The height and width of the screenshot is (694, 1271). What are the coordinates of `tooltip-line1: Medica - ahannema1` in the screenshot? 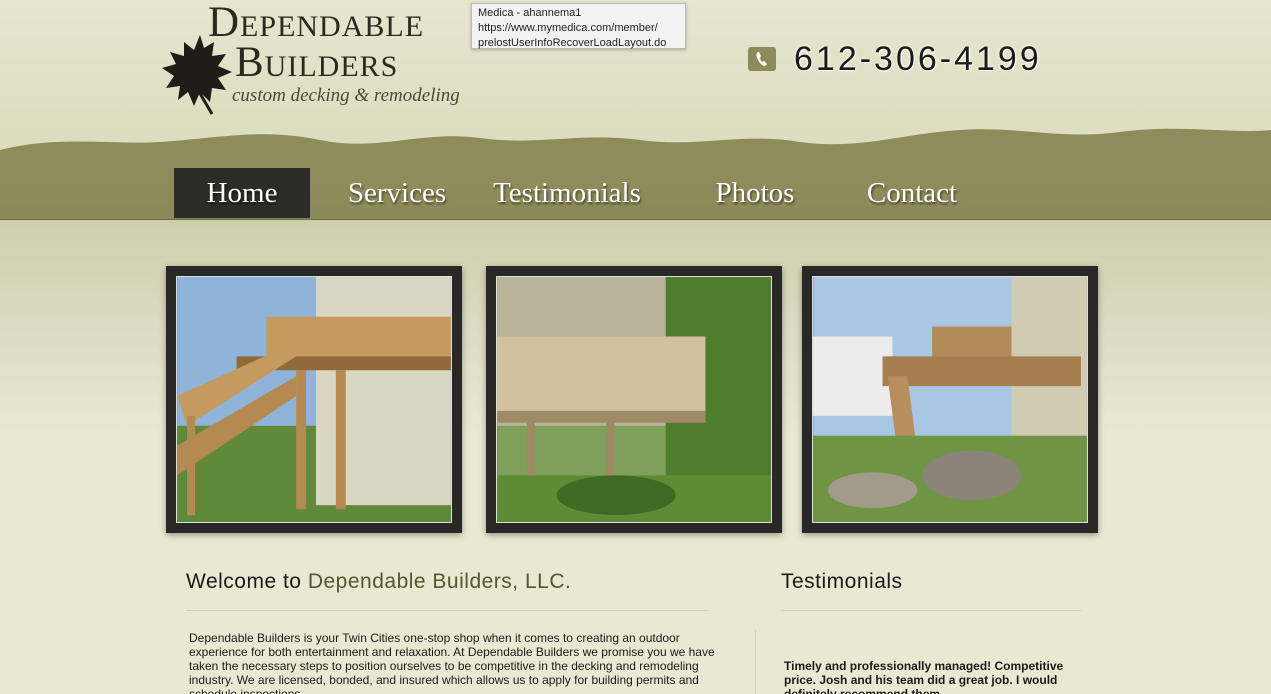 It's located at (530, 13).